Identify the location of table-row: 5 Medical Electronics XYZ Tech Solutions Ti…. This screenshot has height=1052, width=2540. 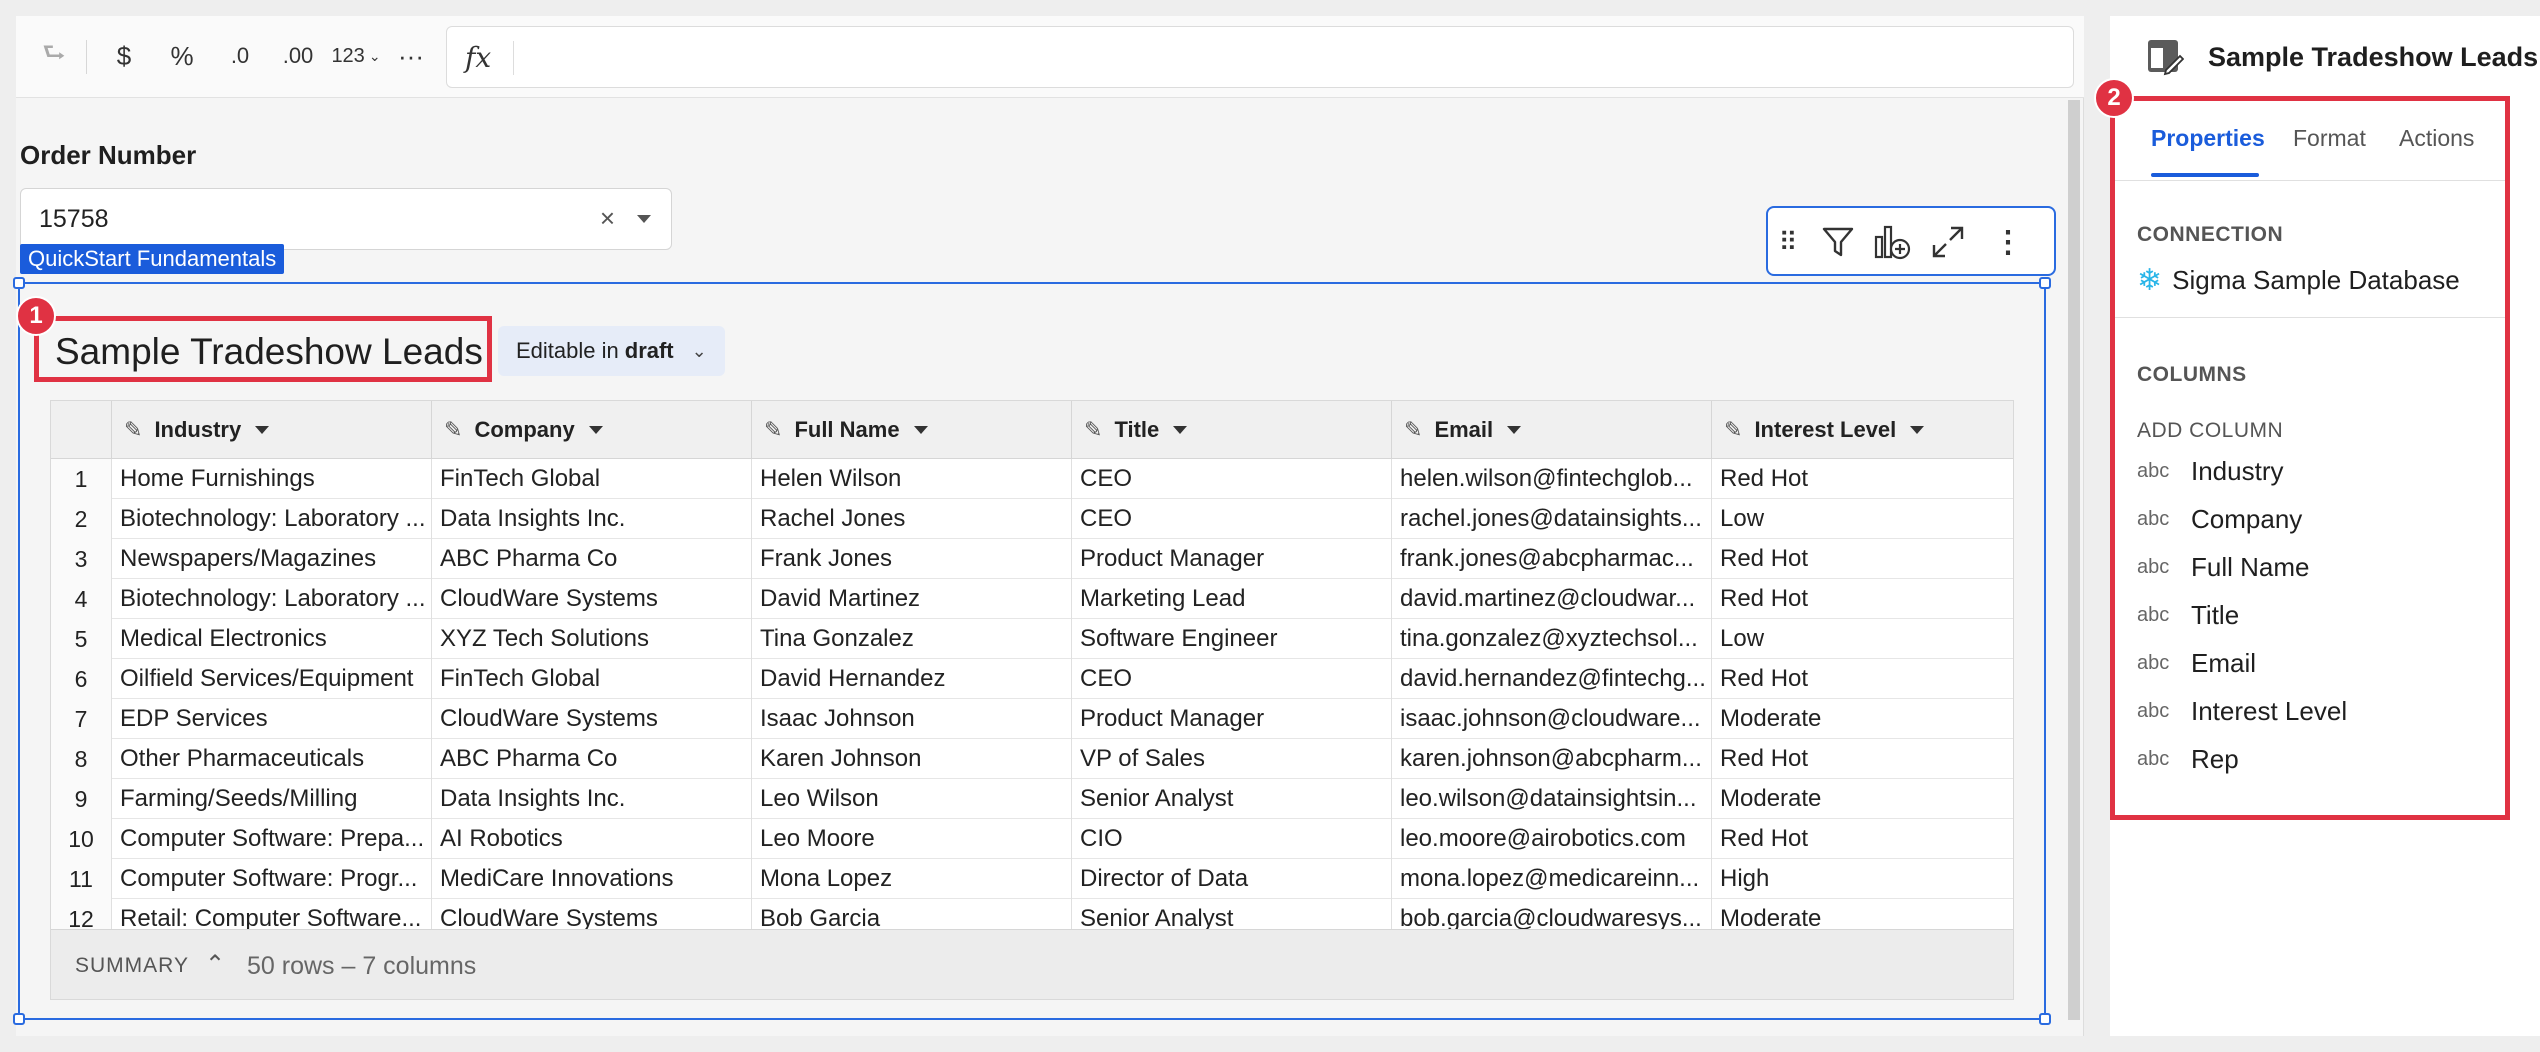
(1032, 639).